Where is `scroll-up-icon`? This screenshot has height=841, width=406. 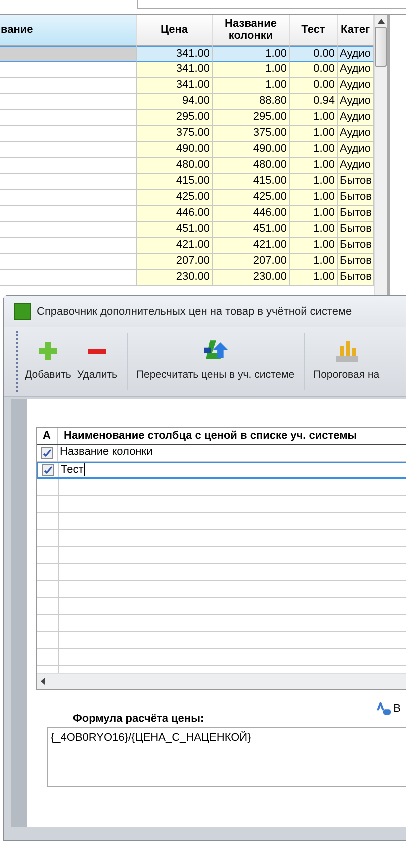 scroll-up-icon is located at coordinates (381, 21).